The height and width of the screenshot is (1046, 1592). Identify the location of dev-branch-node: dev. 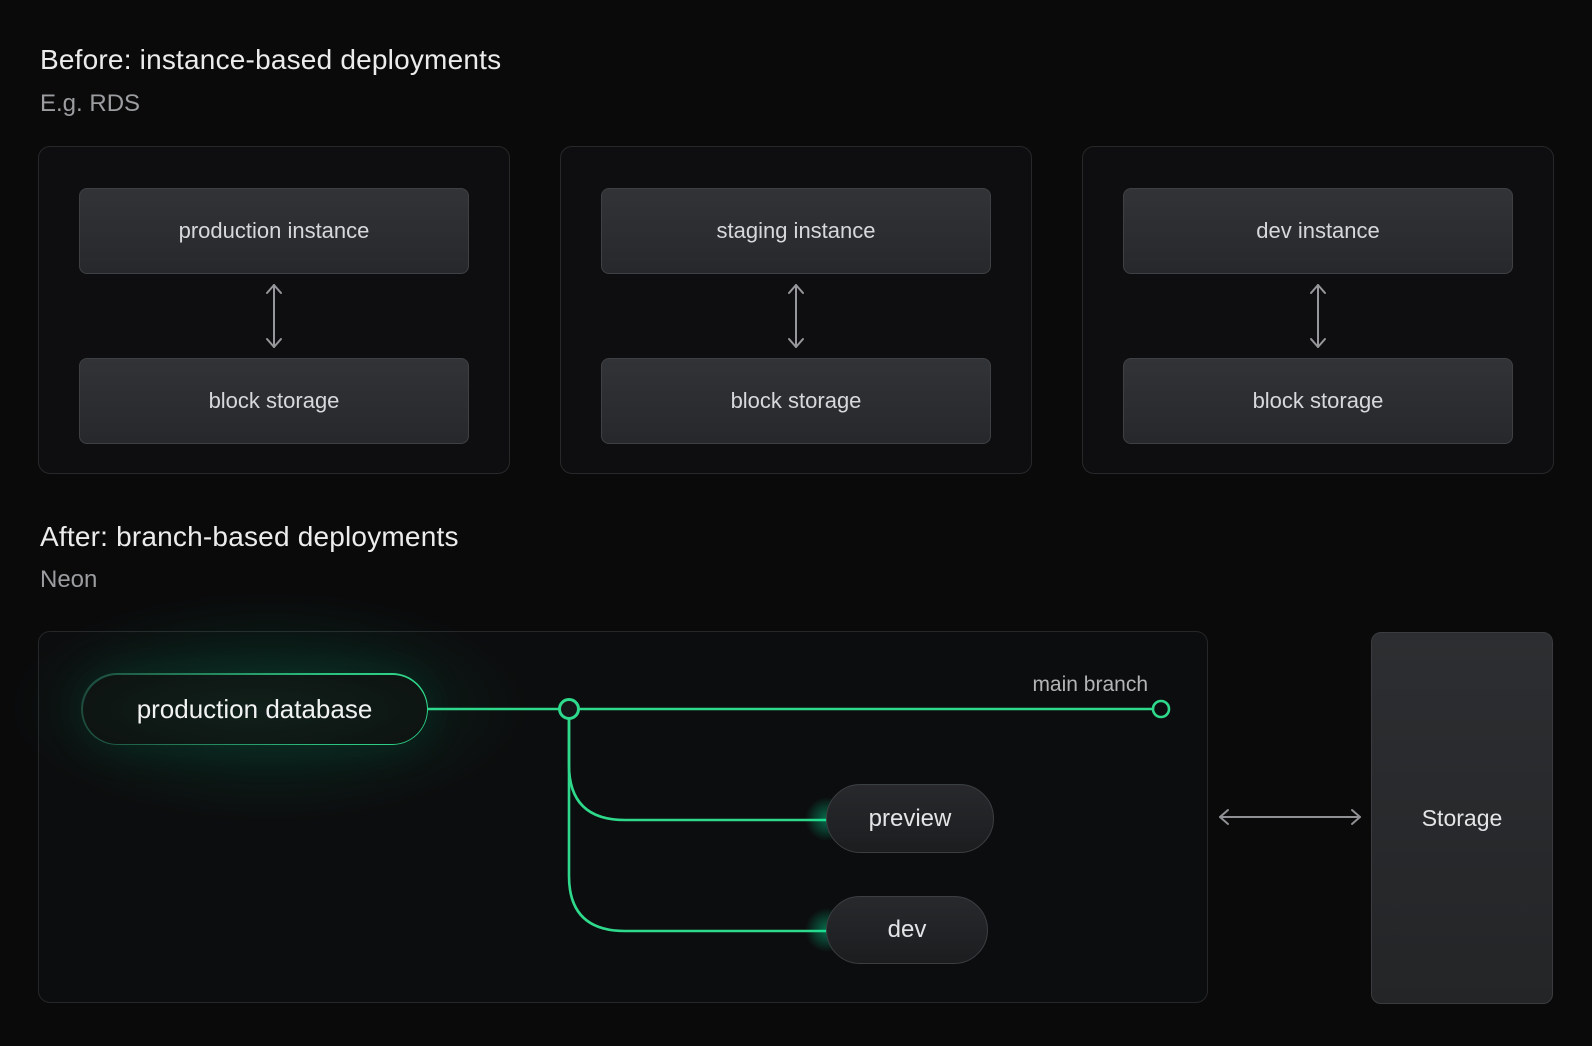
(907, 930).